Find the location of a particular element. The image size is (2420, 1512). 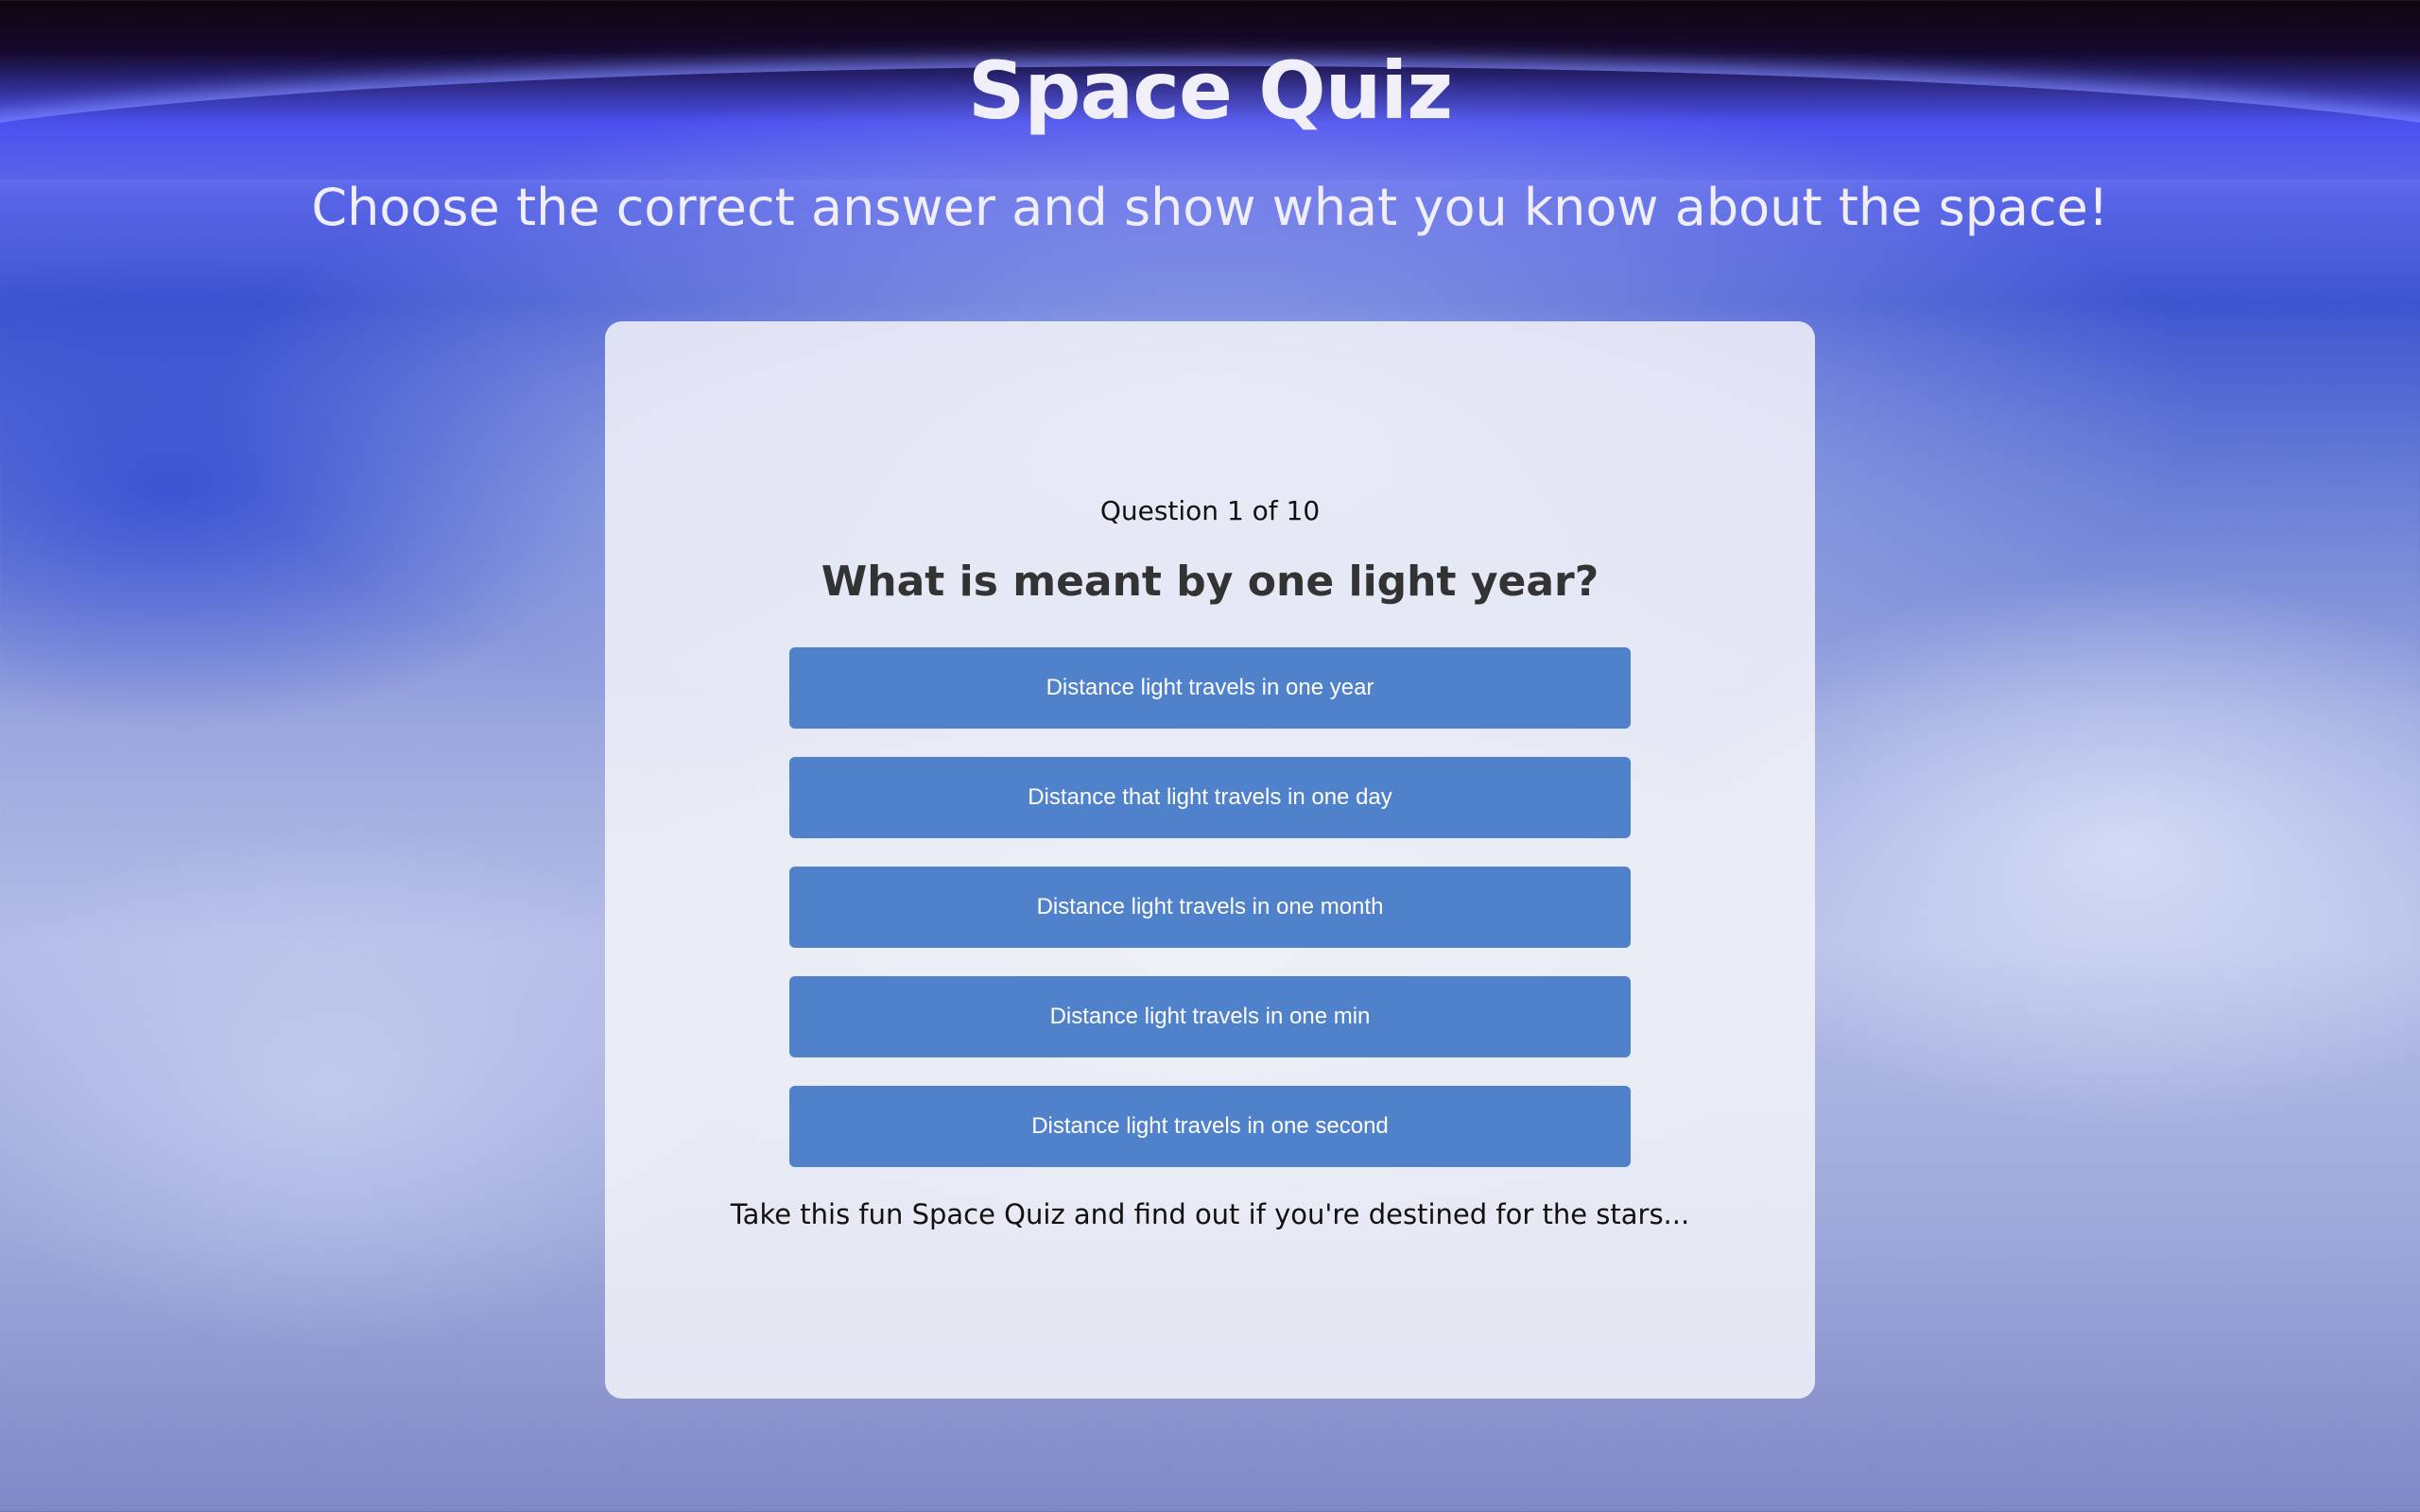

page-title: Space Quiz is located at coordinates (1210, 90).